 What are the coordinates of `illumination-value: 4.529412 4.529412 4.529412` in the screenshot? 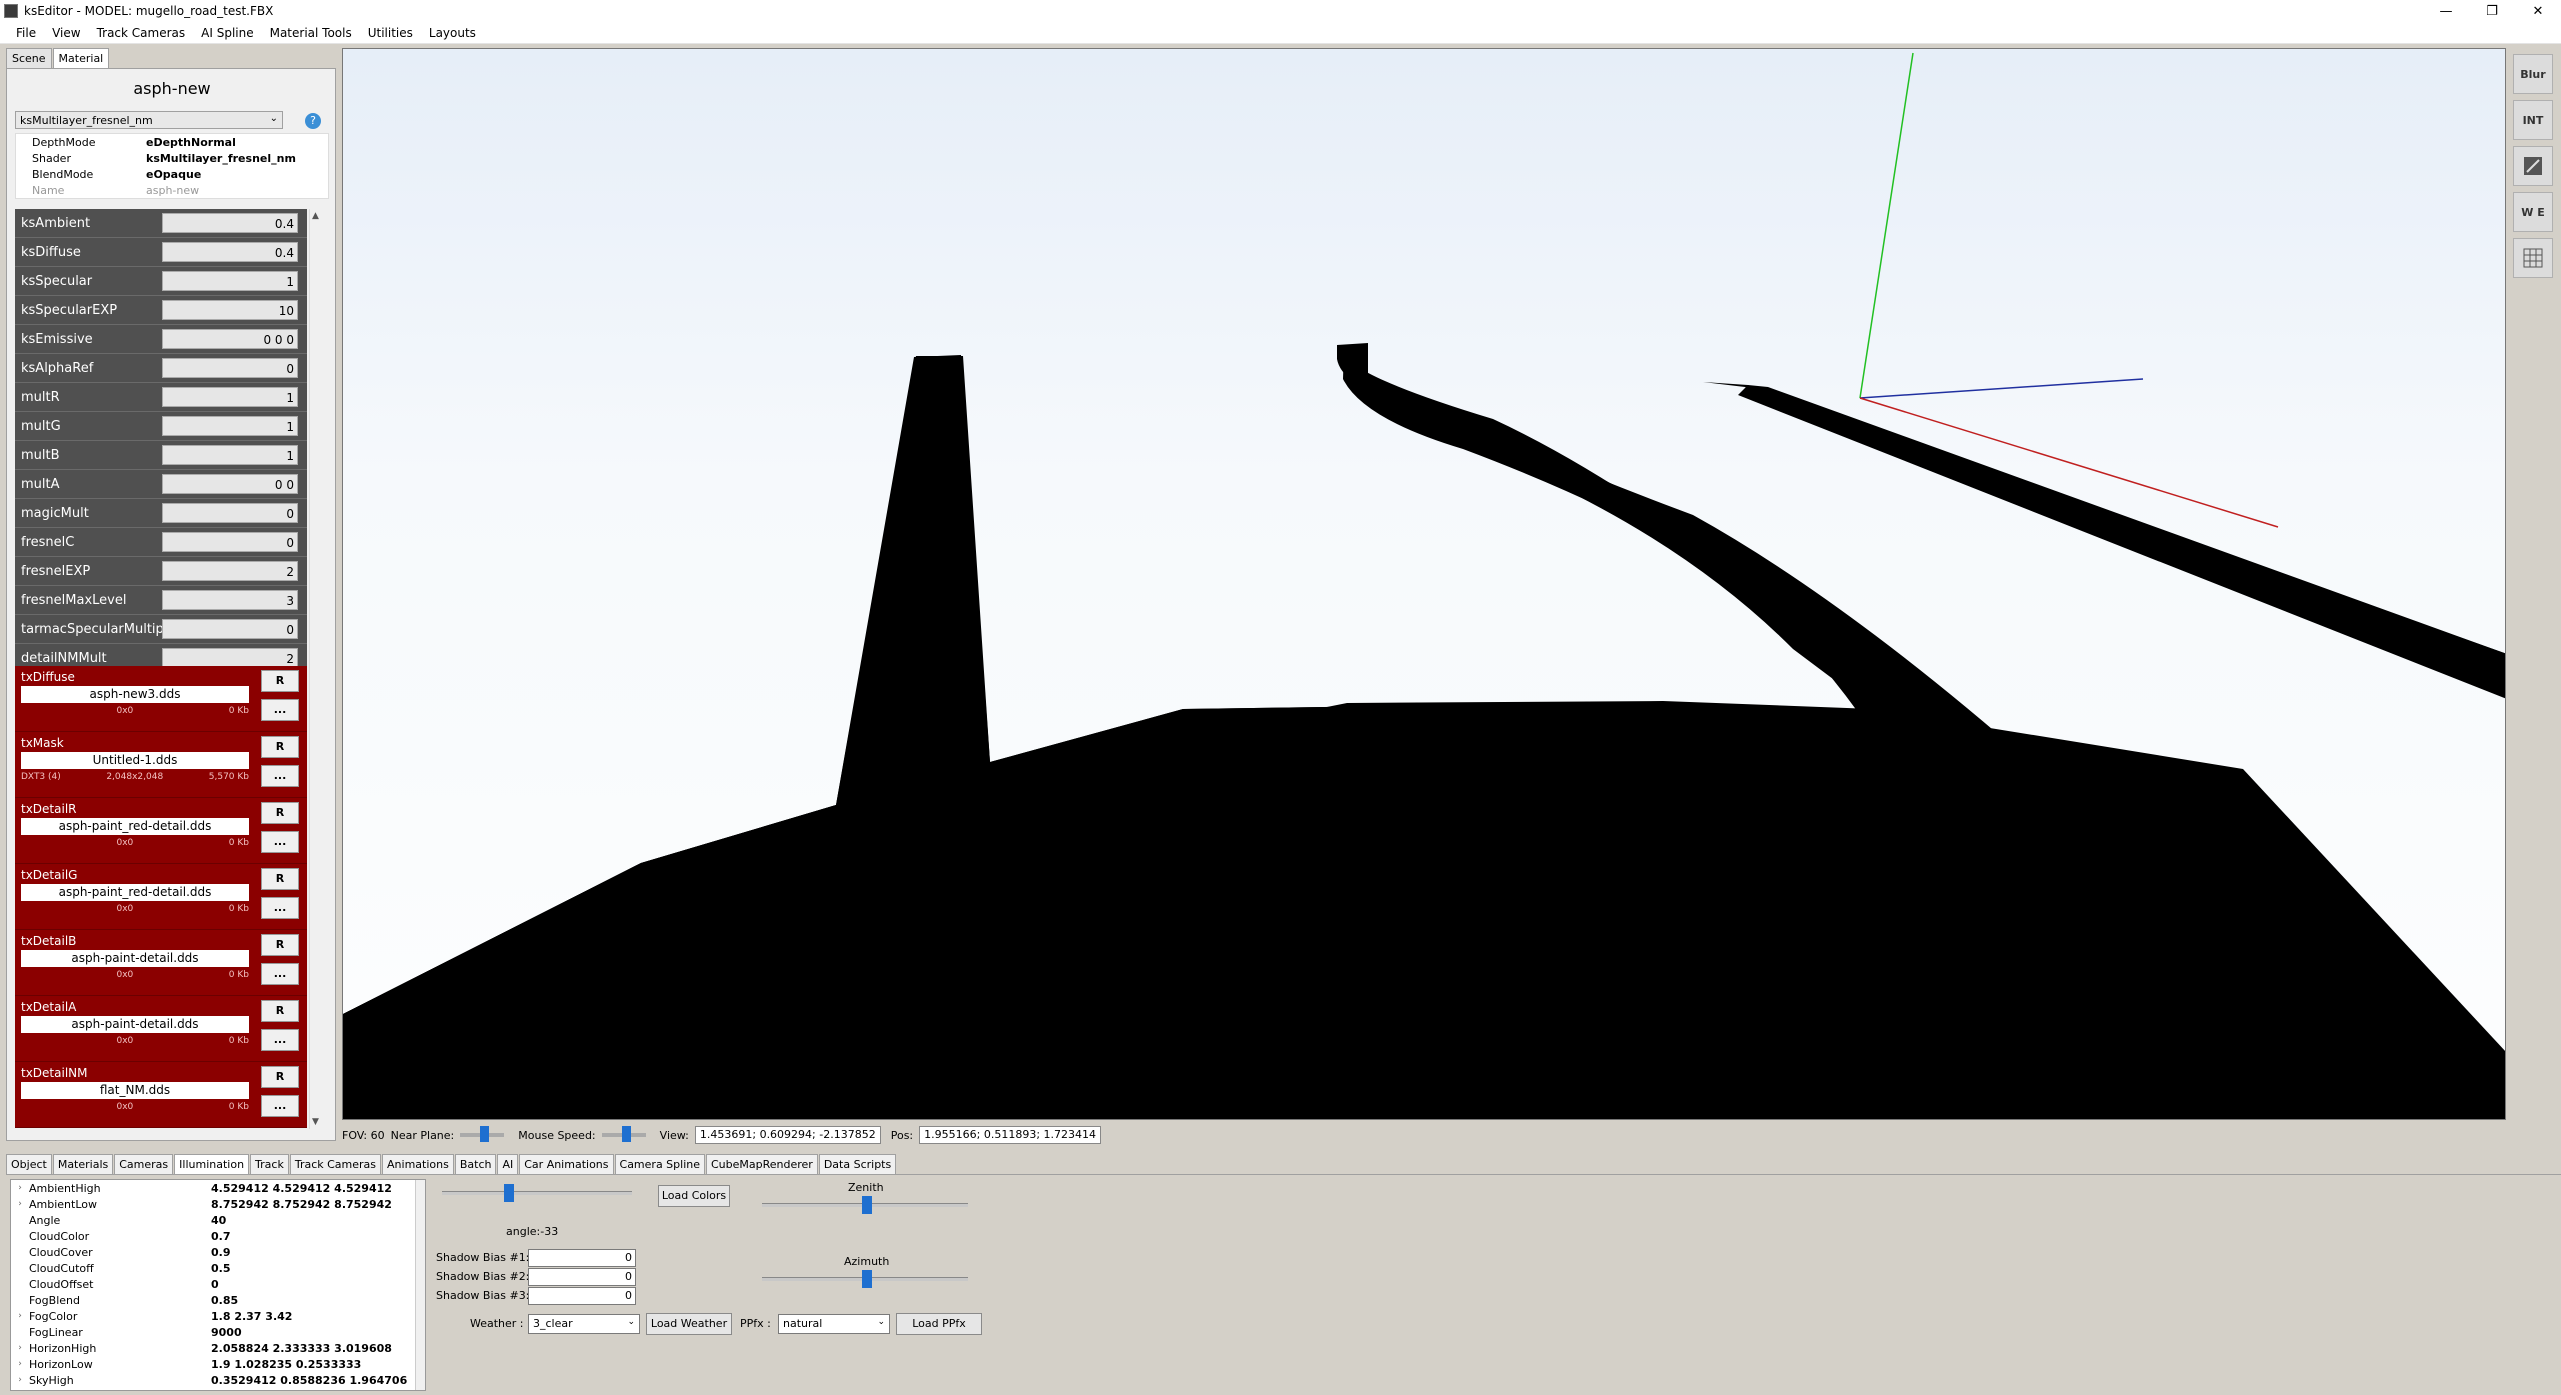 It's located at (301, 1188).